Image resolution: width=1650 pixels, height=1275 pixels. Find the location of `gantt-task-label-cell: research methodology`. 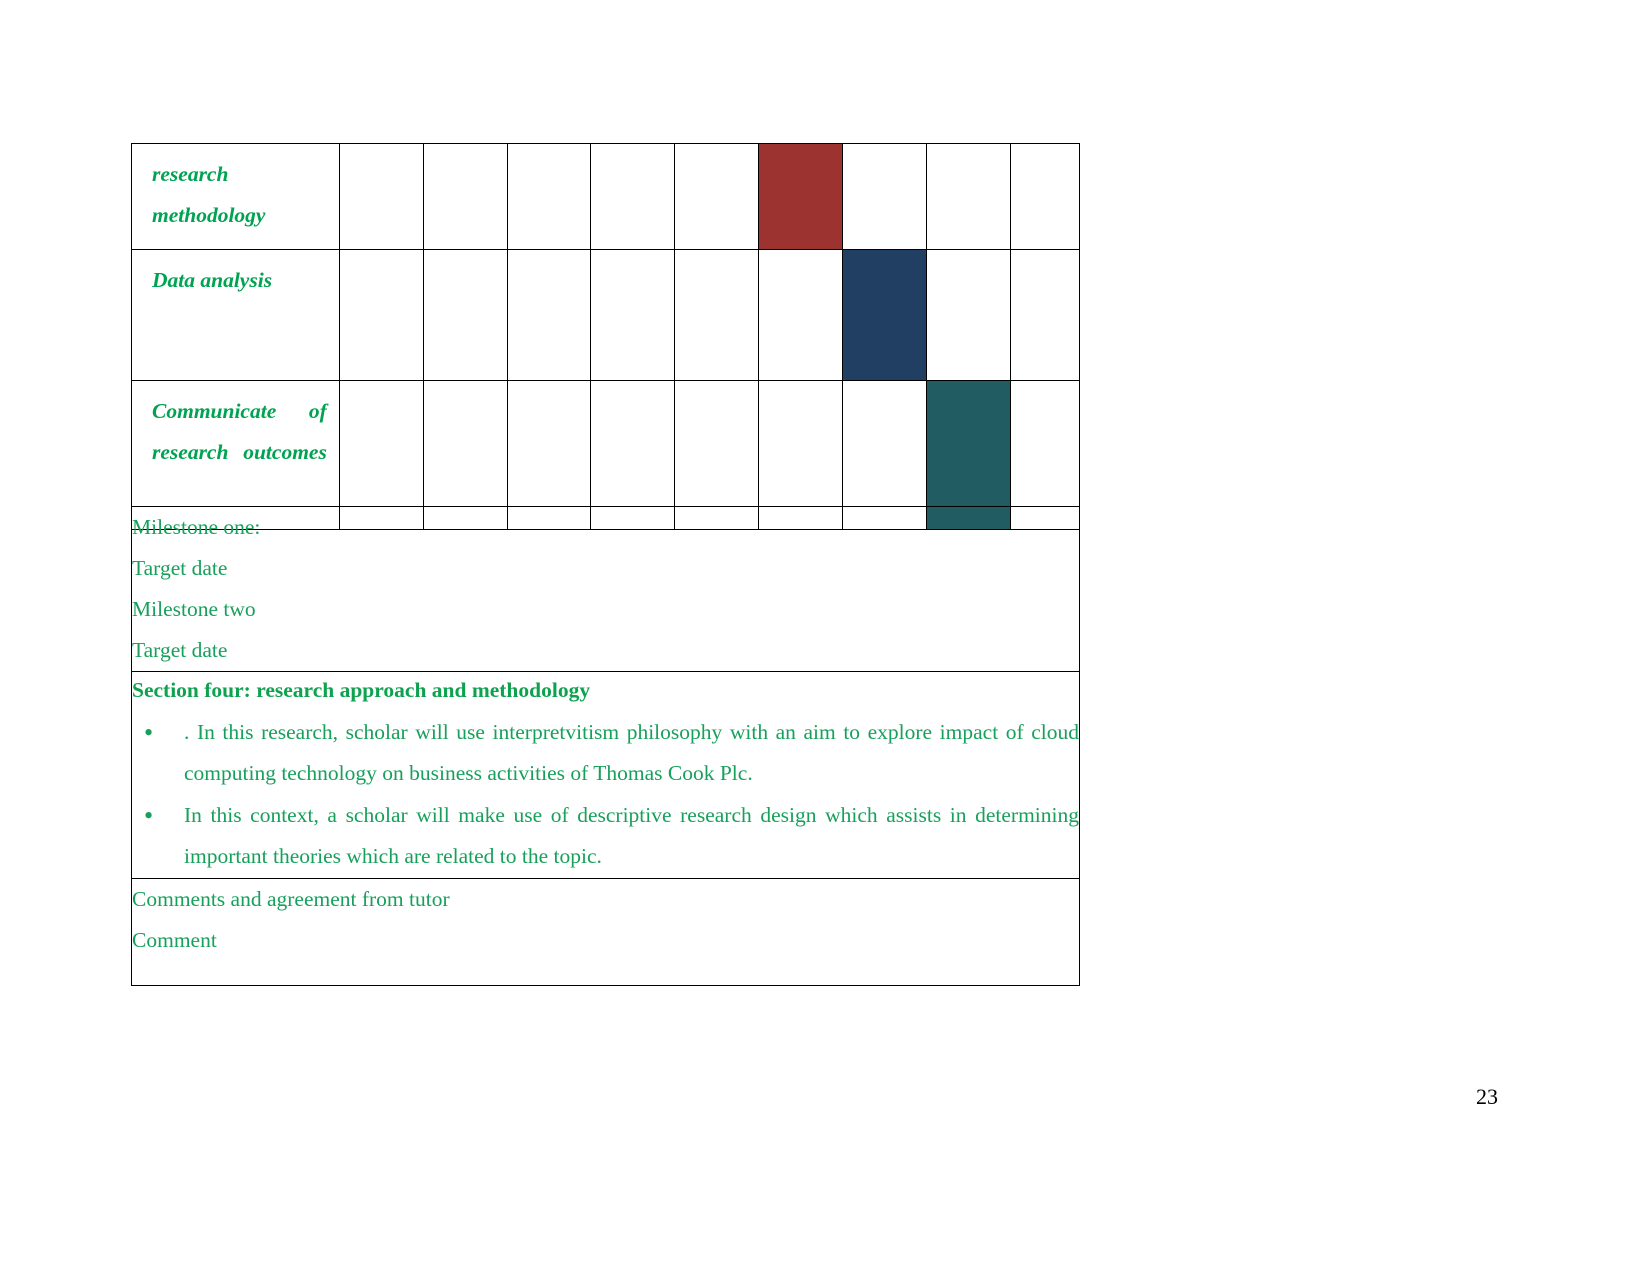

gantt-task-label-cell: research methodology is located at coordinates (235, 196).